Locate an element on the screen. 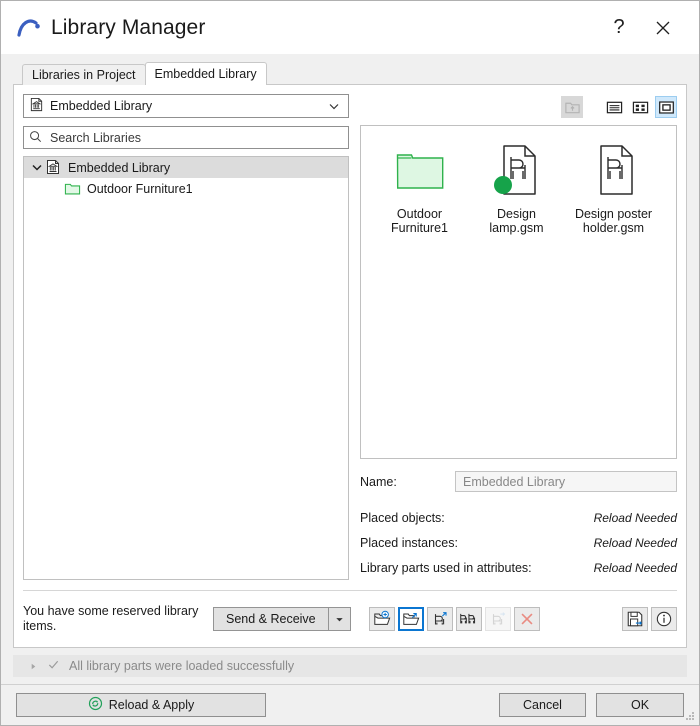  add-library-button is located at coordinates (381, 619).